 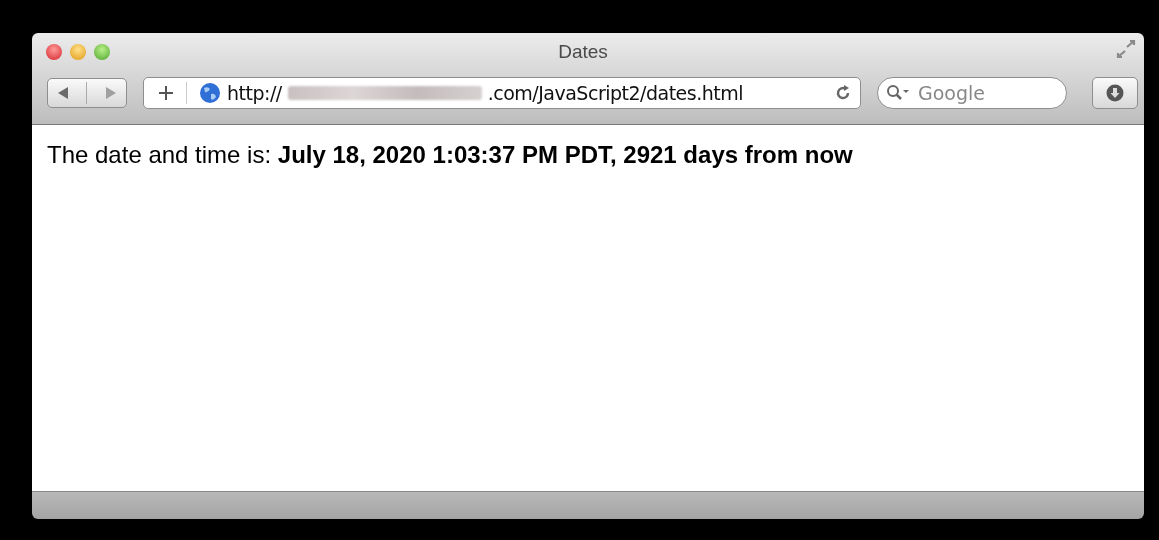 I want to click on date-sentence: The date and time is: July 18, 2020 1:03:37 PM PDT, 2921 days from now, so click(x=450, y=155).